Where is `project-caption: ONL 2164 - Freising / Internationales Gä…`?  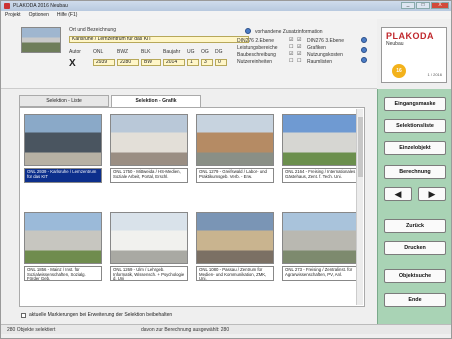
project-caption: ONL 2164 - Freising / Internationales Gä… is located at coordinates (321, 175).